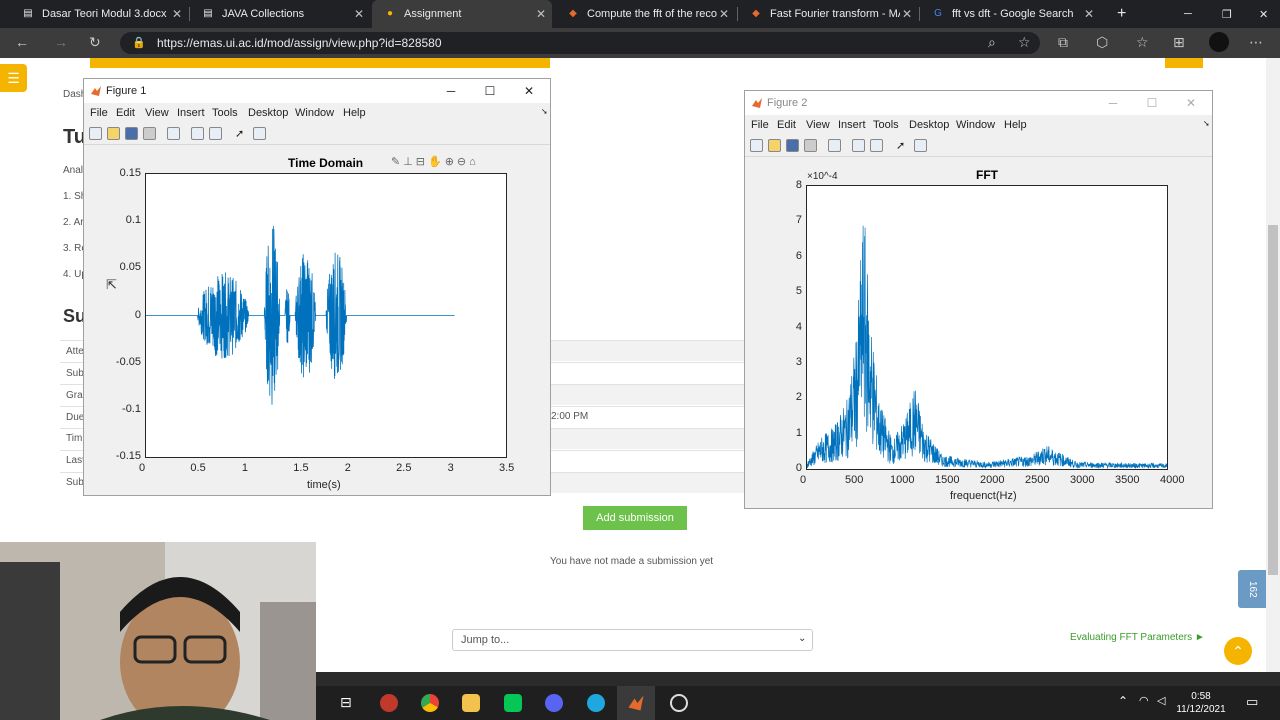 Image resolution: width=1280 pixels, height=720 pixels. I want to click on volume-icon: ◁, so click(1161, 700).